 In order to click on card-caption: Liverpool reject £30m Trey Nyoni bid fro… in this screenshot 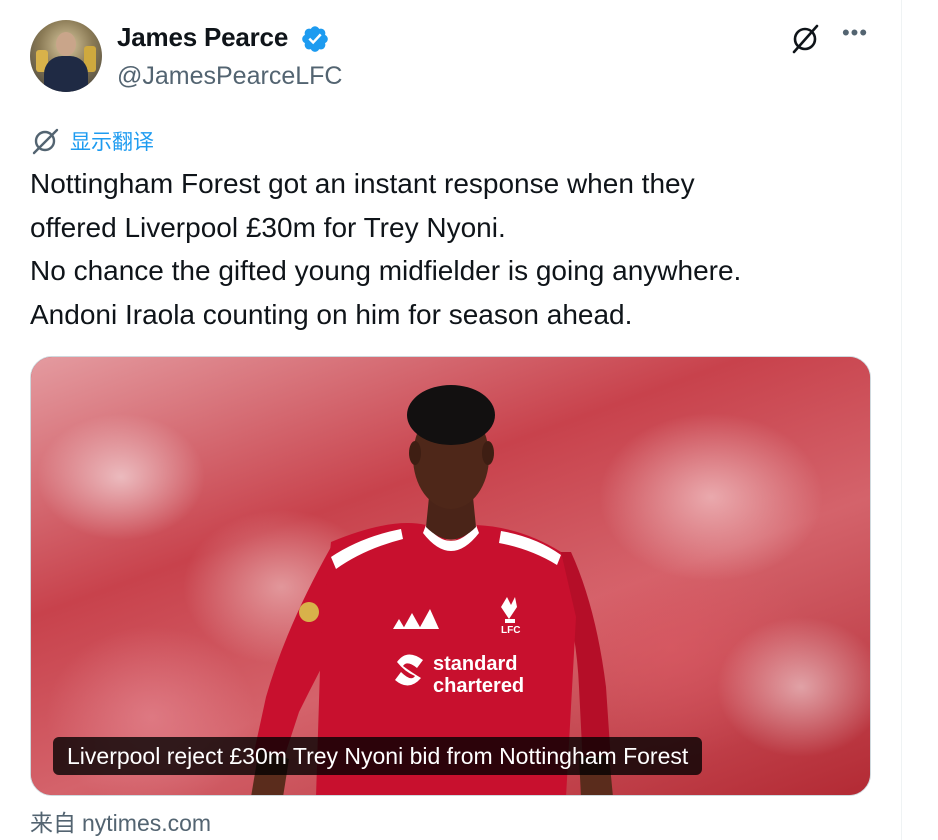, I will do `click(378, 756)`.